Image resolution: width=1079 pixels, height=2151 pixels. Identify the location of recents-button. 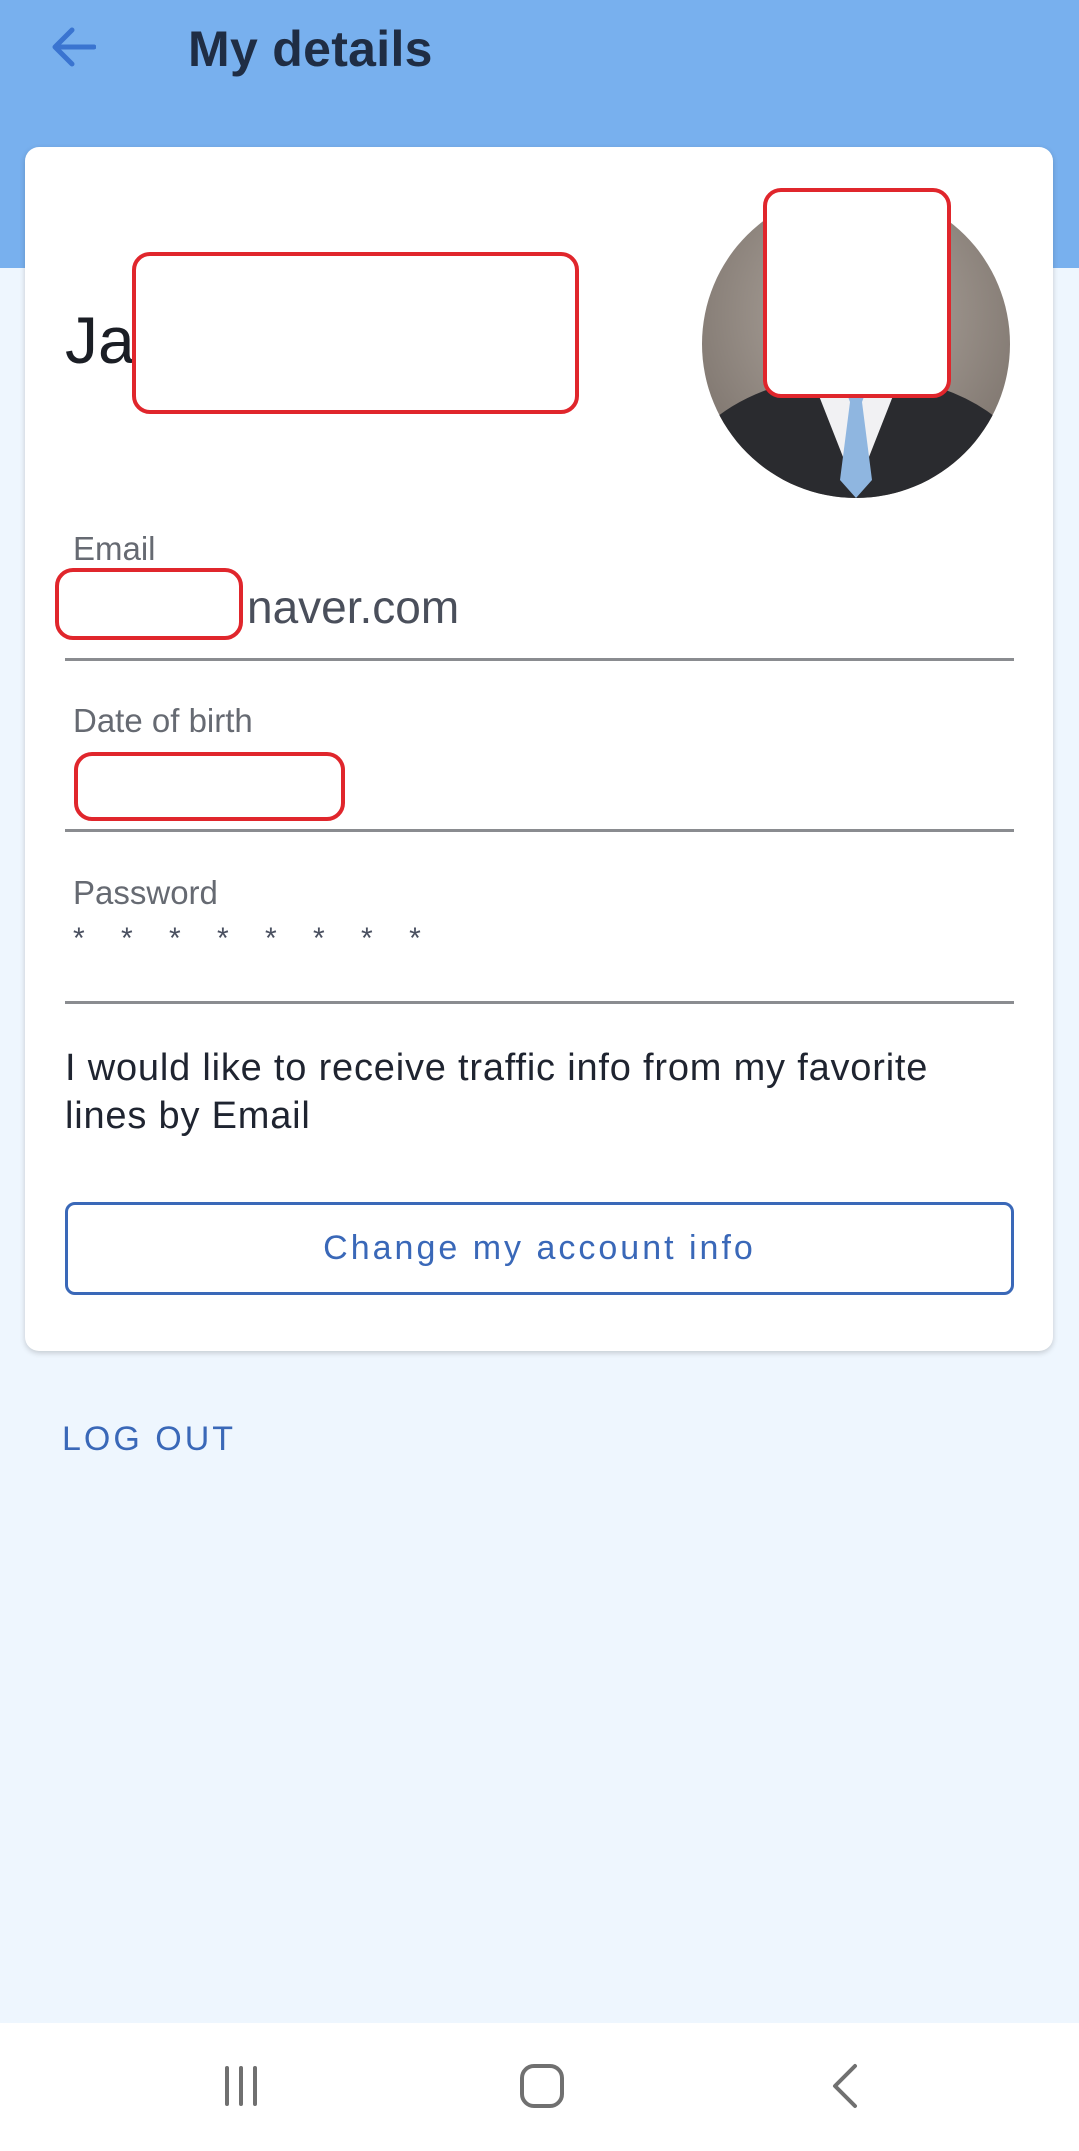
(241, 2086).